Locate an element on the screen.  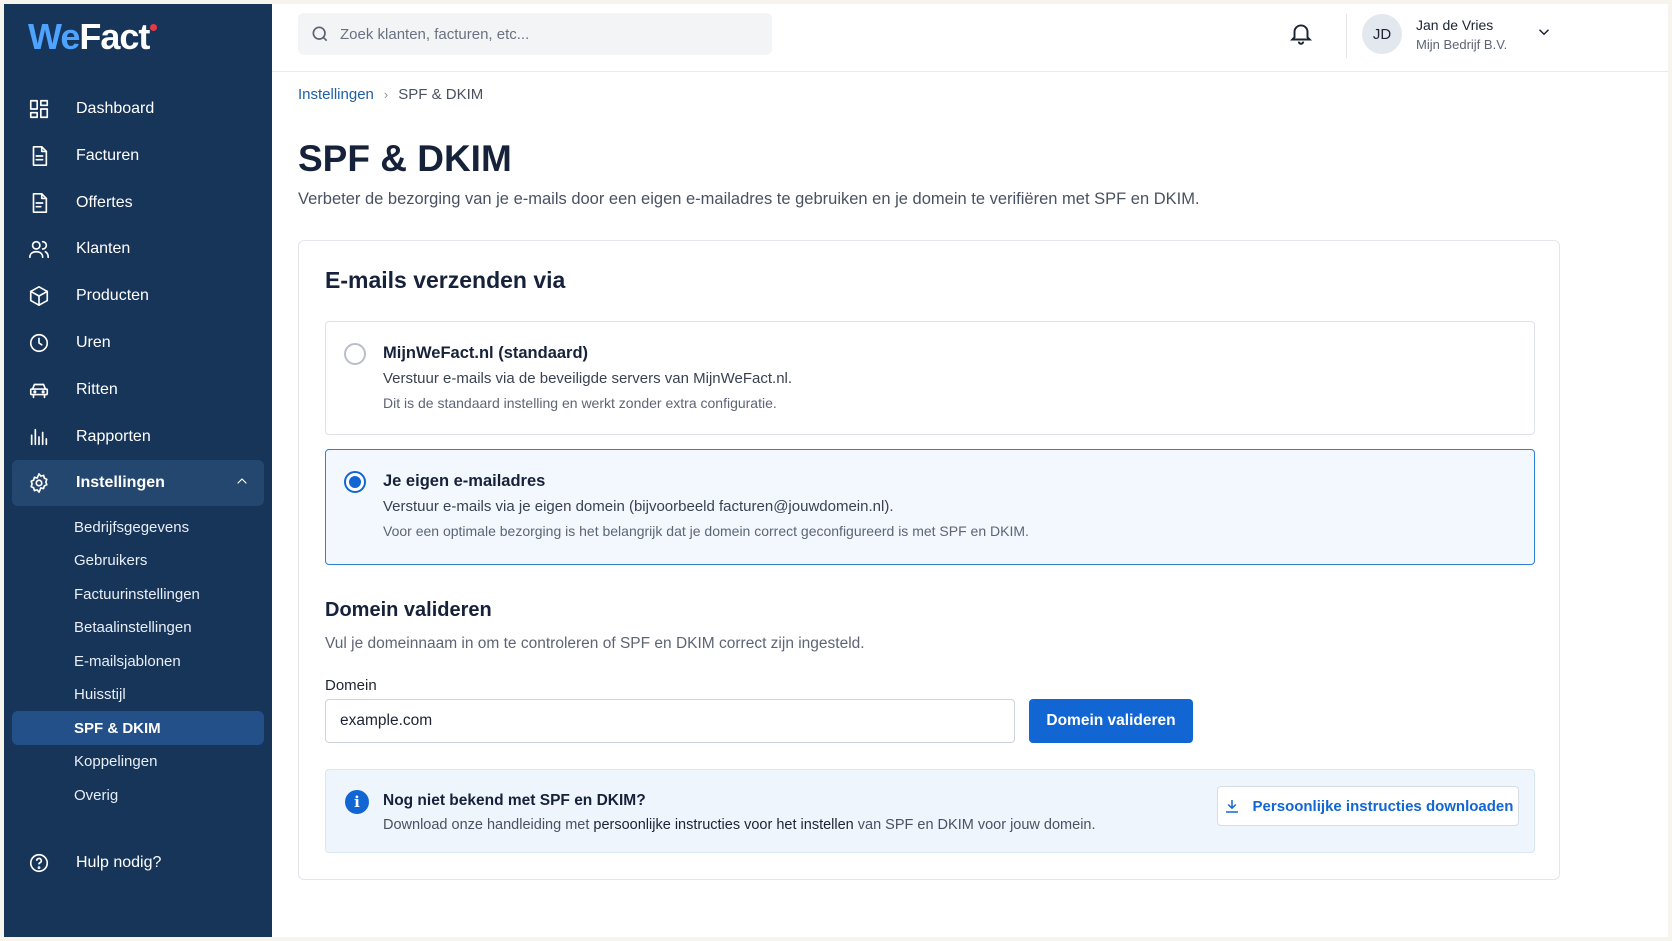
sidebar-item-dashboard: Dashboard is located at coordinates (138, 109).